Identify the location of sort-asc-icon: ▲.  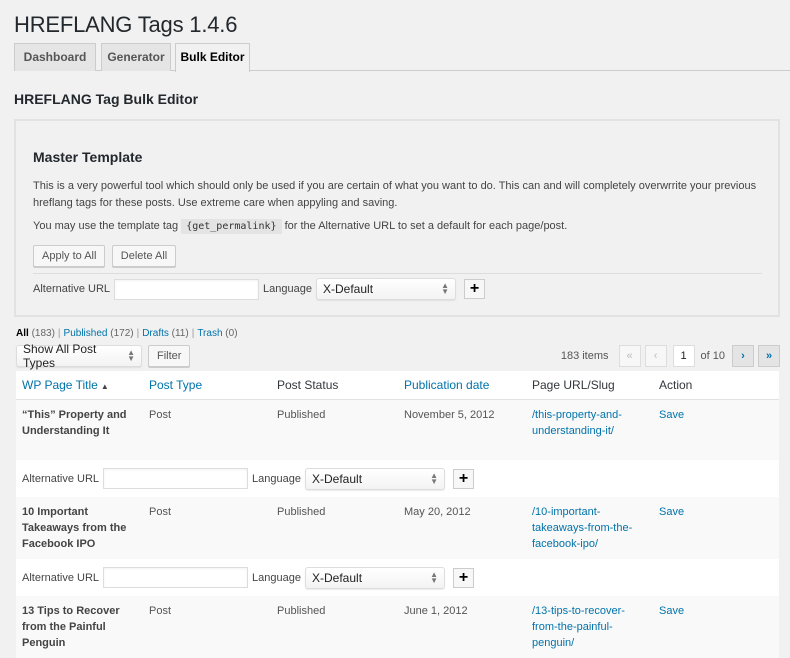
(104, 386).